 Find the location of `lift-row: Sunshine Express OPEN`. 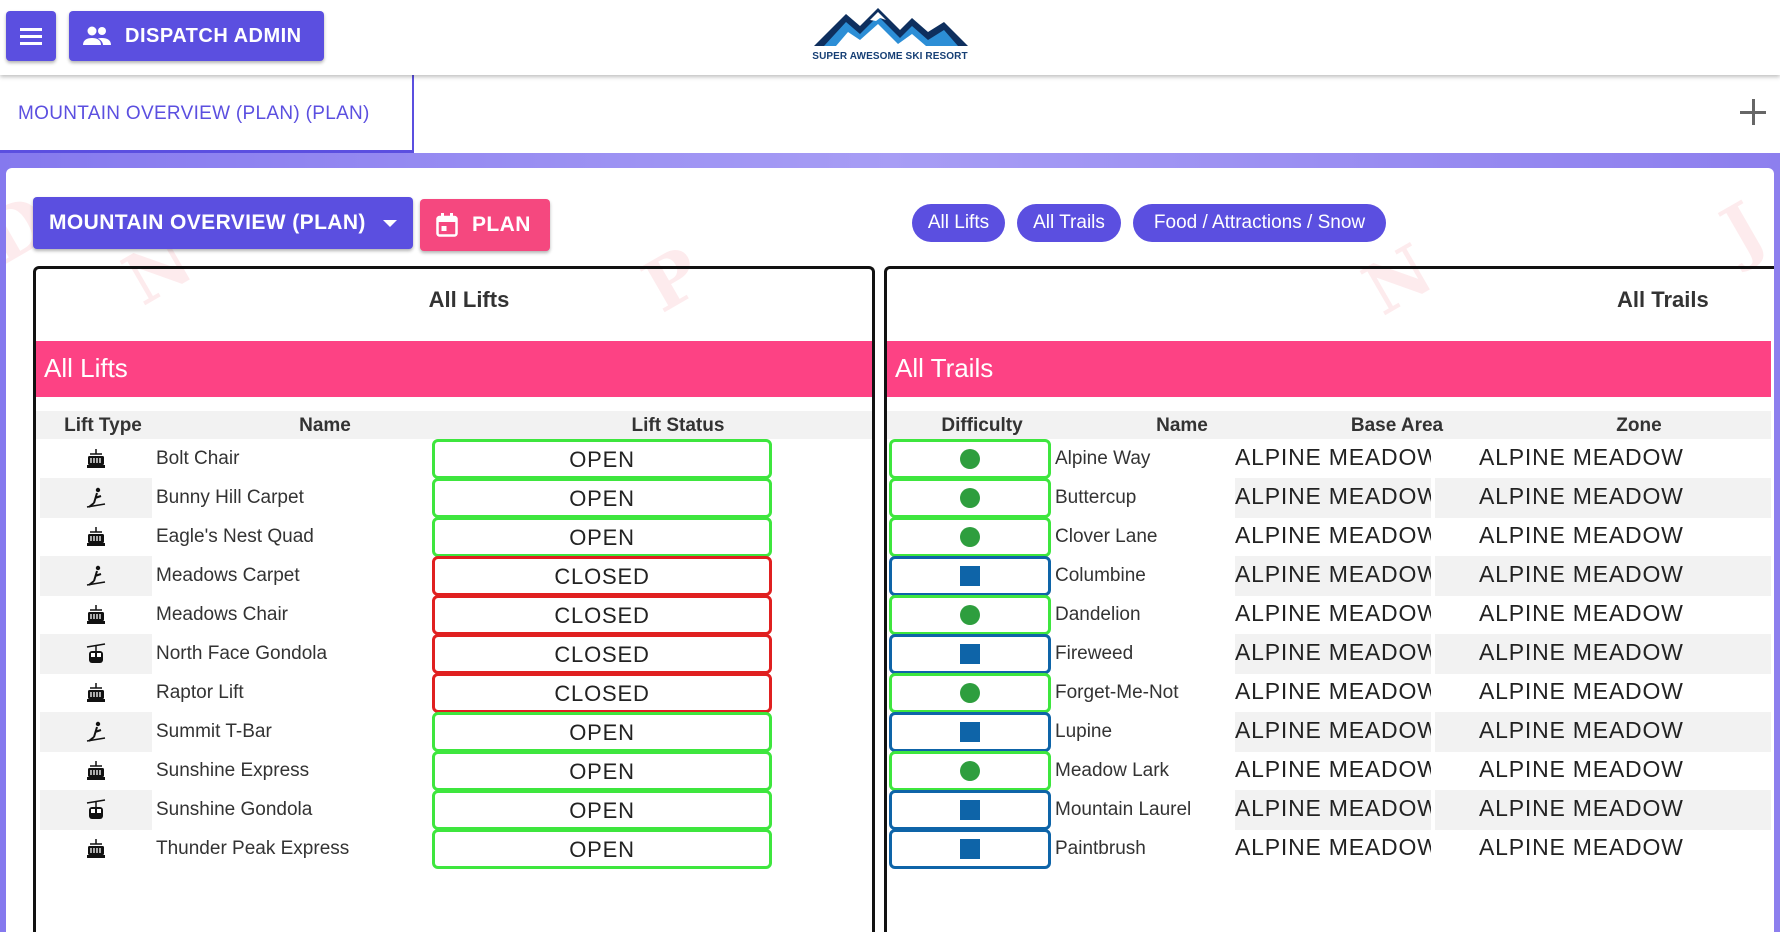

lift-row: Sunshine Express OPEN is located at coordinates (454, 771).